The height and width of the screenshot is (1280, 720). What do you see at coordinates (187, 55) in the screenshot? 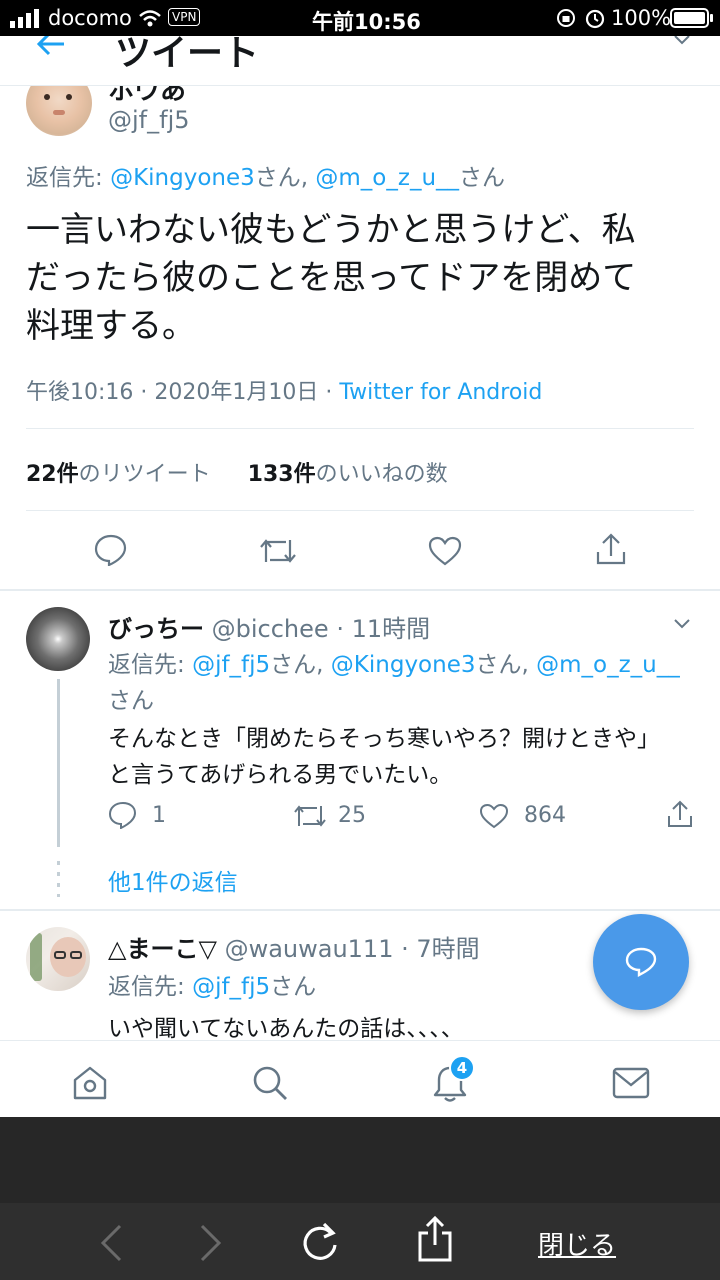
I see `page-title: ツイート` at bounding box center [187, 55].